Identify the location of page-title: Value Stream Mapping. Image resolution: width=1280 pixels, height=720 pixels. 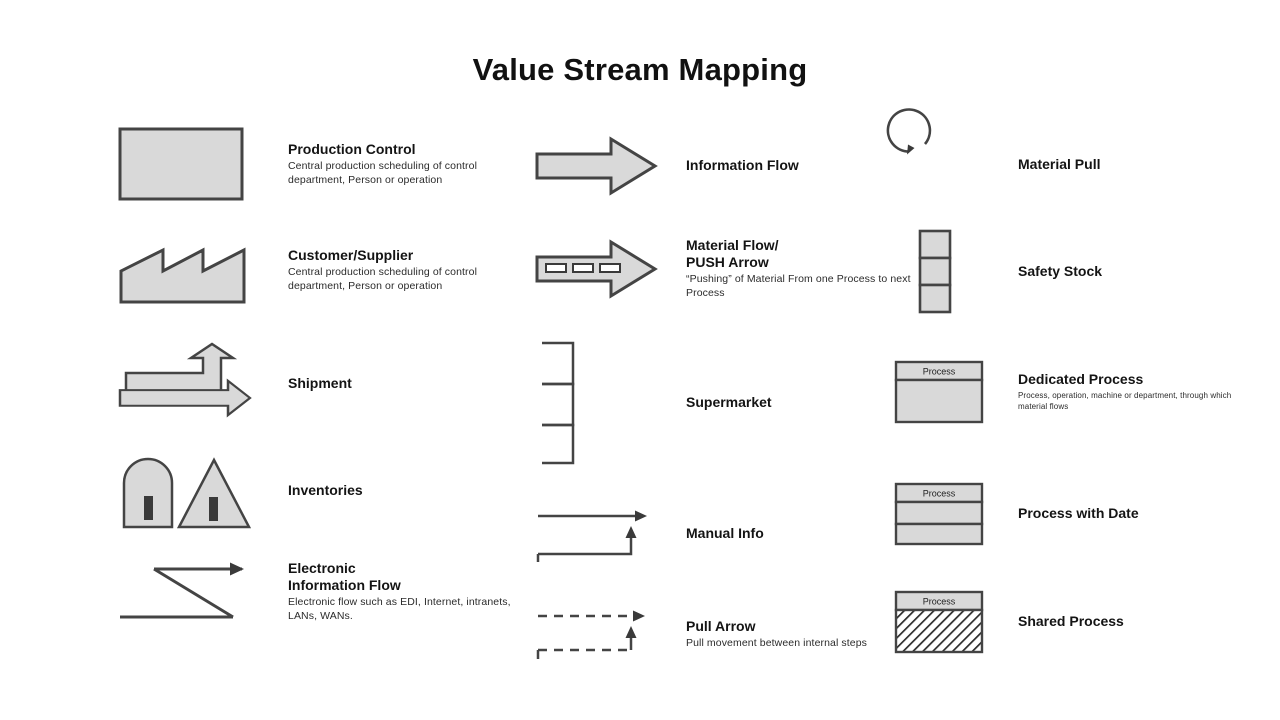
(640, 69).